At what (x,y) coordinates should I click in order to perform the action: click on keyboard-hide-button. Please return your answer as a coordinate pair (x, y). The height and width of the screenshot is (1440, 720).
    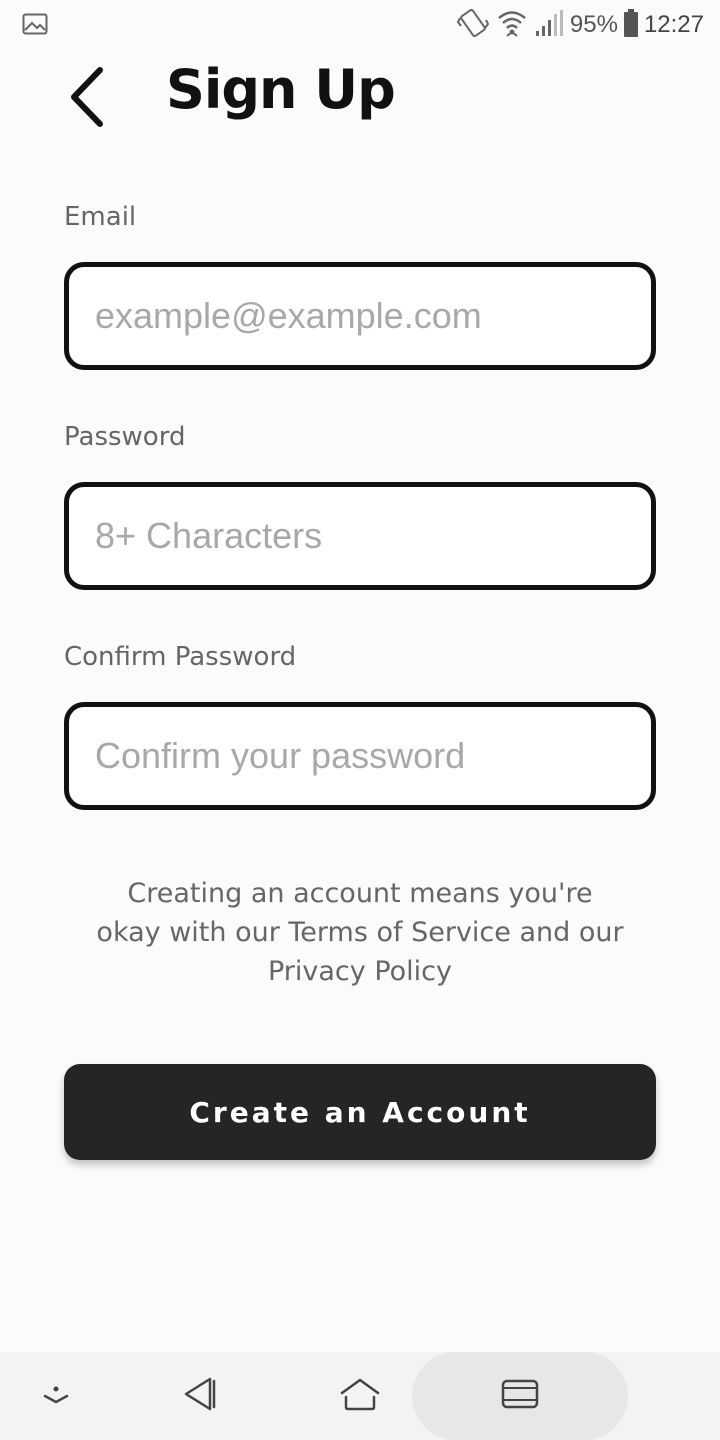
    Looking at the image, I should click on (56, 1396).